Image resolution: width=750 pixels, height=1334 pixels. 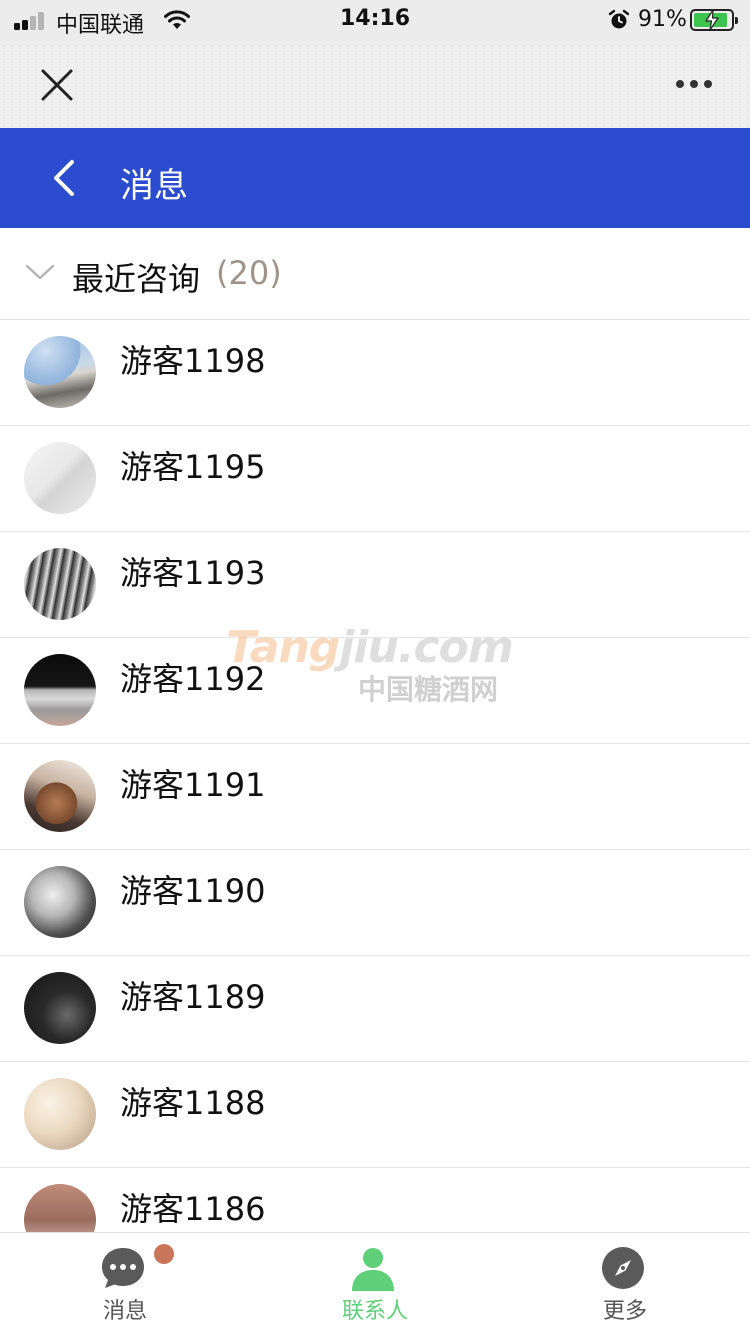 What do you see at coordinates (694, 85) in the screenshot?
I see `more-icon` at bounding box center [694, 85].